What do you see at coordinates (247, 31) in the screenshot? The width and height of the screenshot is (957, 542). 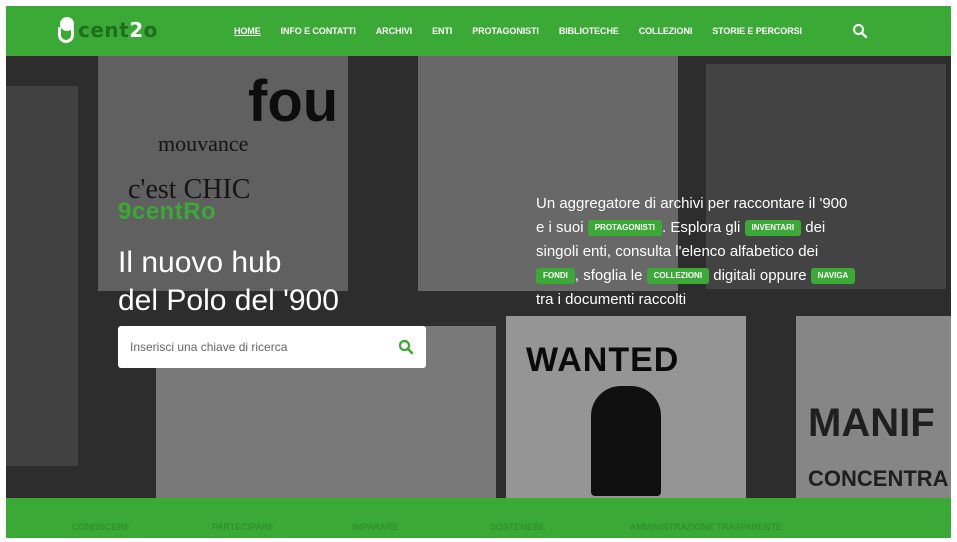 I see `nav-item-home: HOME` at bounding box center [247, 31].